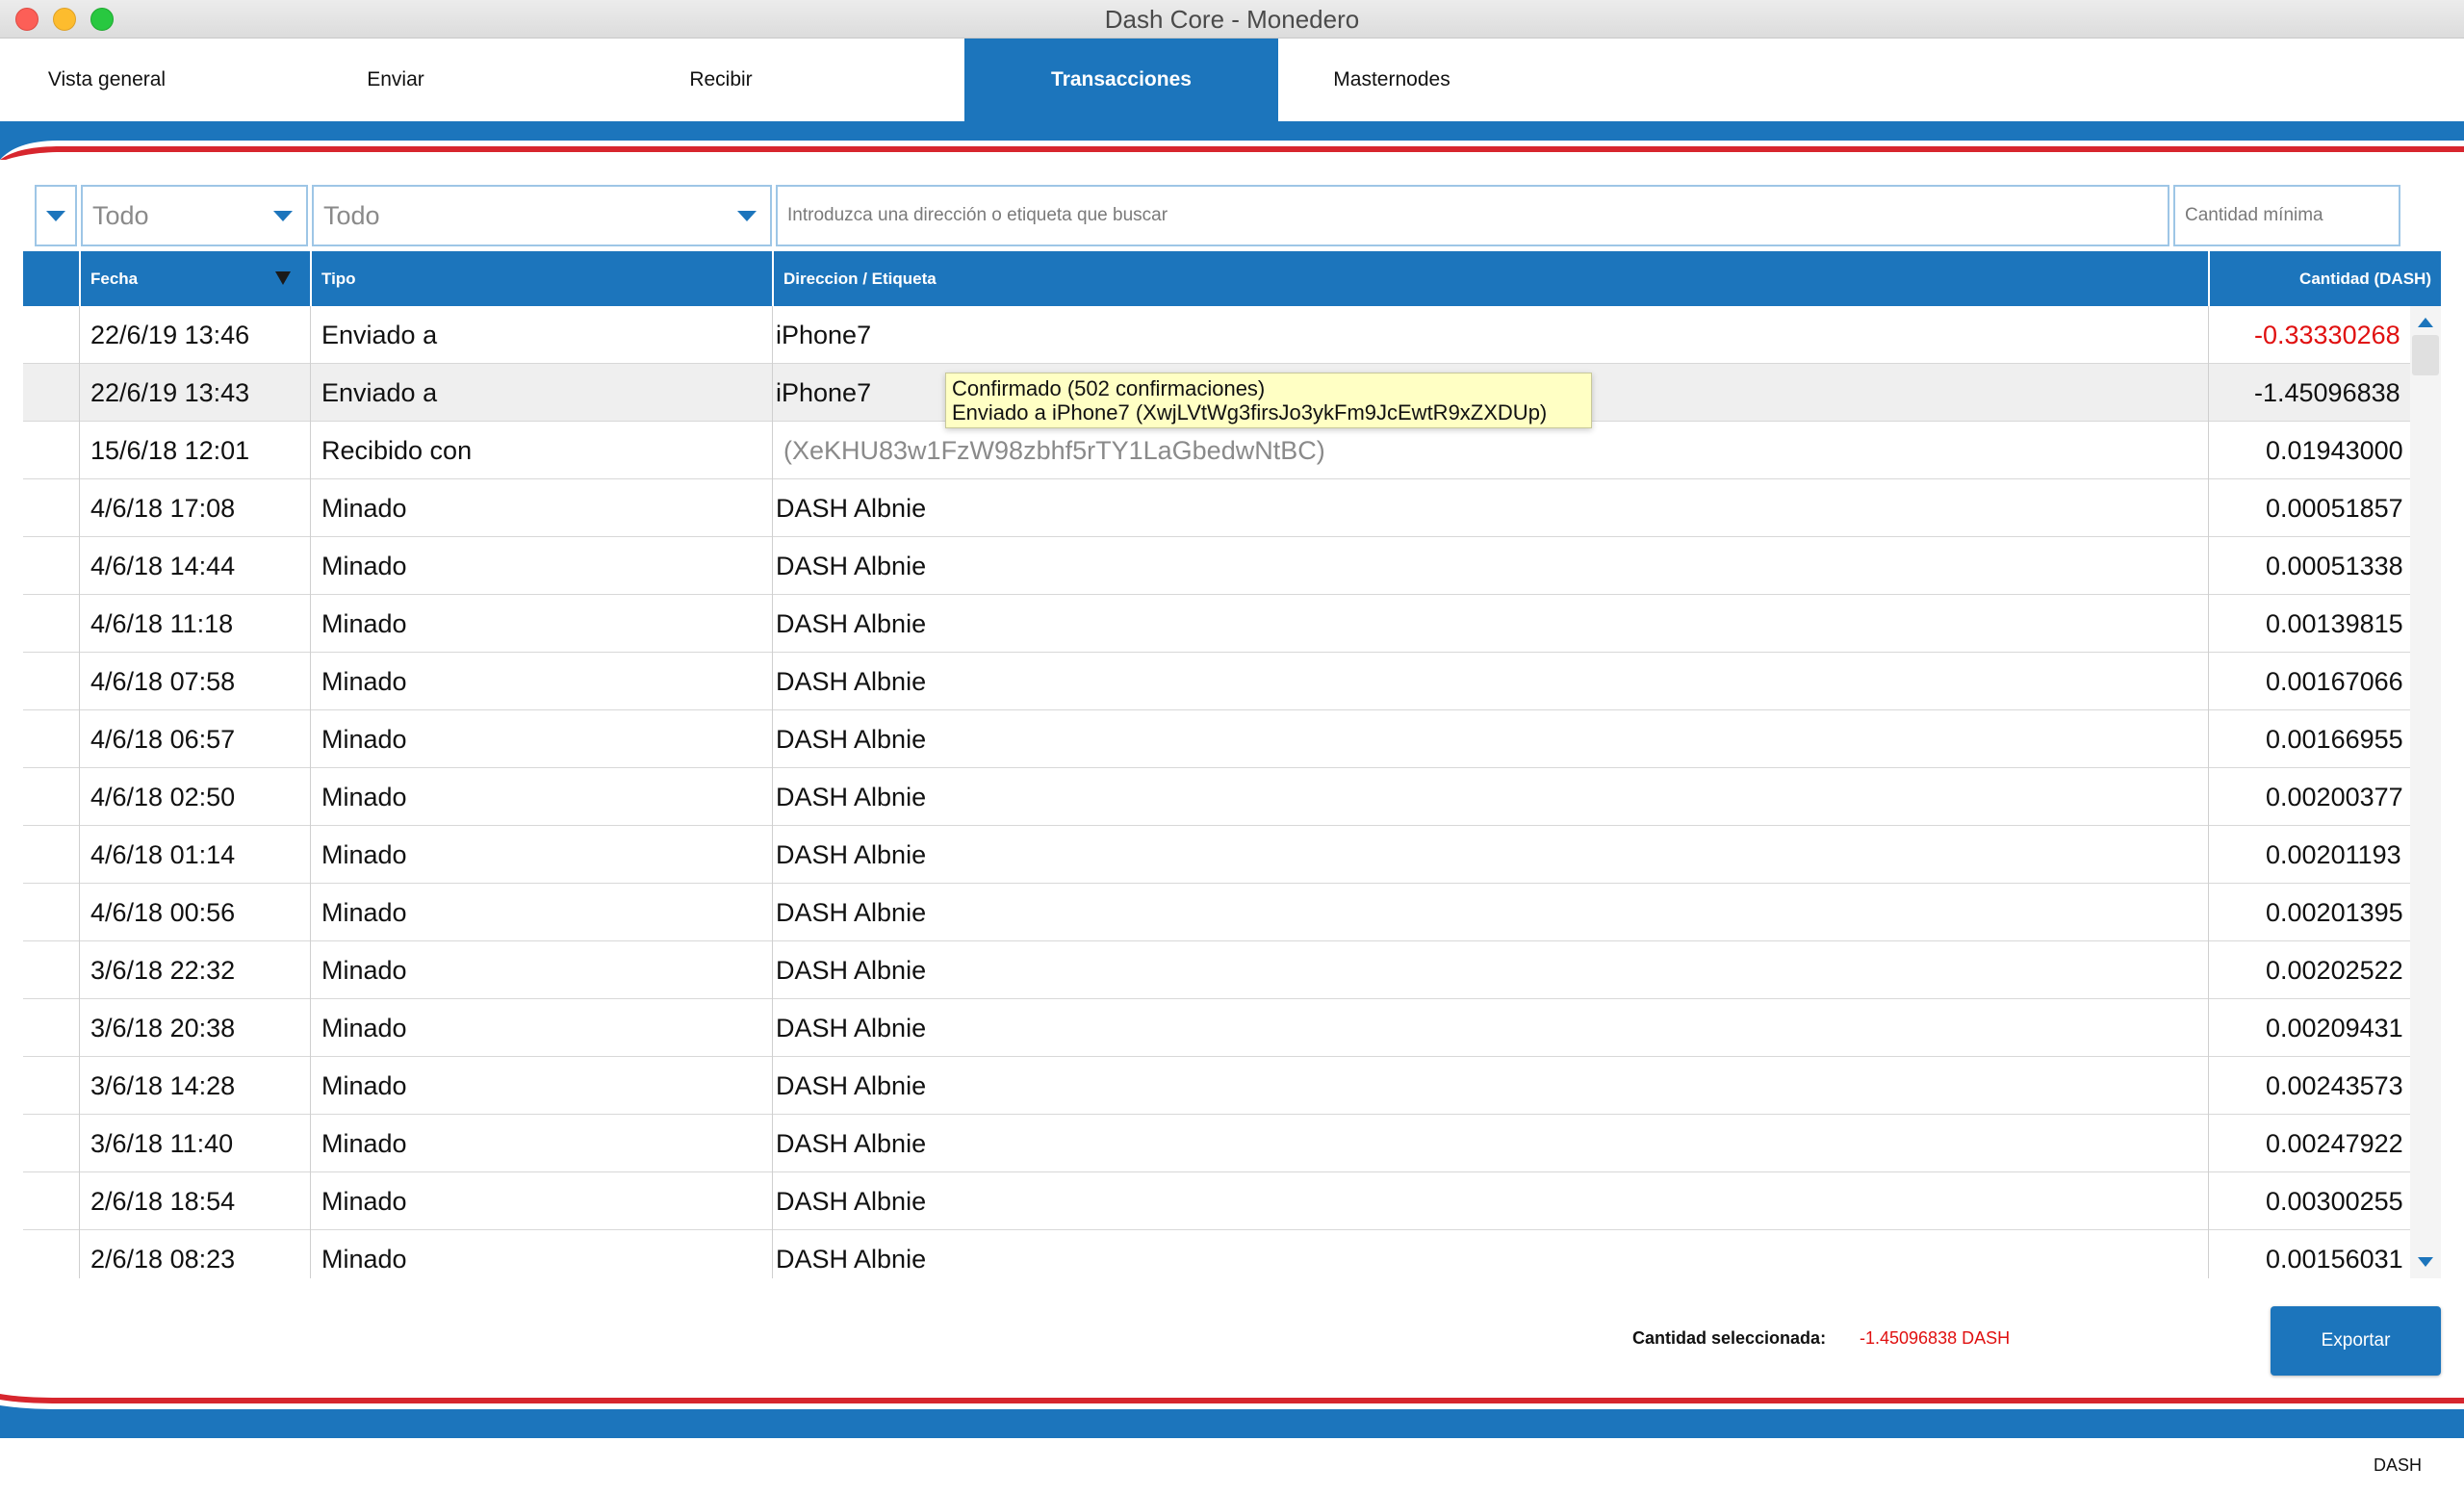 This screenshot has width=2464, height=1493. What do you see at coordinates (1216, 1254) in the screenshot?
I see `table-row: 2/6/18 08:23 Minado DASH Albnie 0.00156031` at bounding box center [1216, 1254].